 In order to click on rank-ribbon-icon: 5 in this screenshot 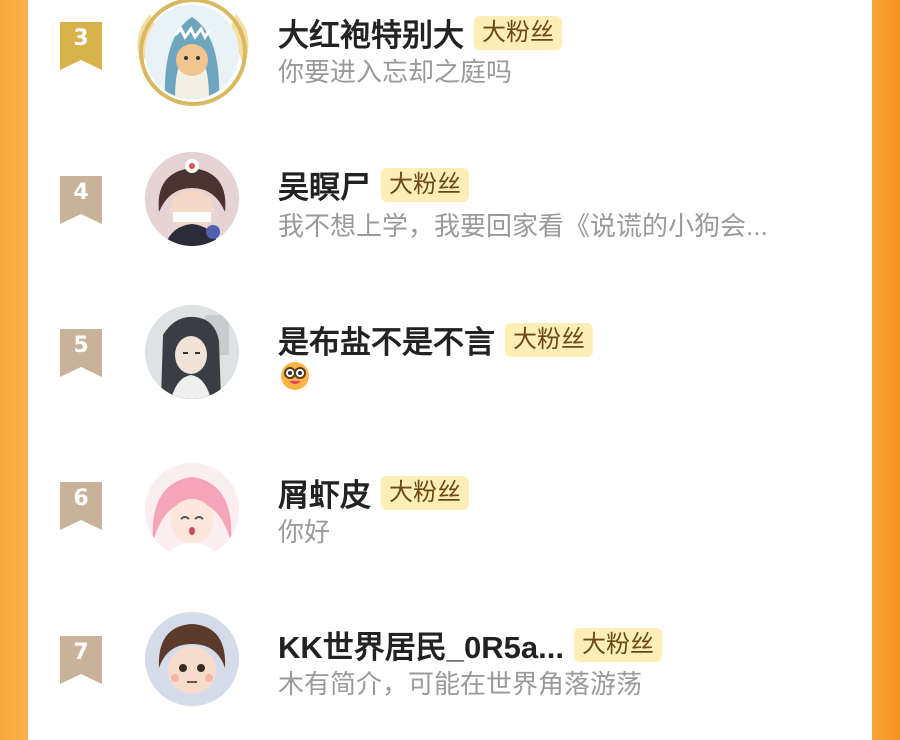, I will do `click(81, 353)`.